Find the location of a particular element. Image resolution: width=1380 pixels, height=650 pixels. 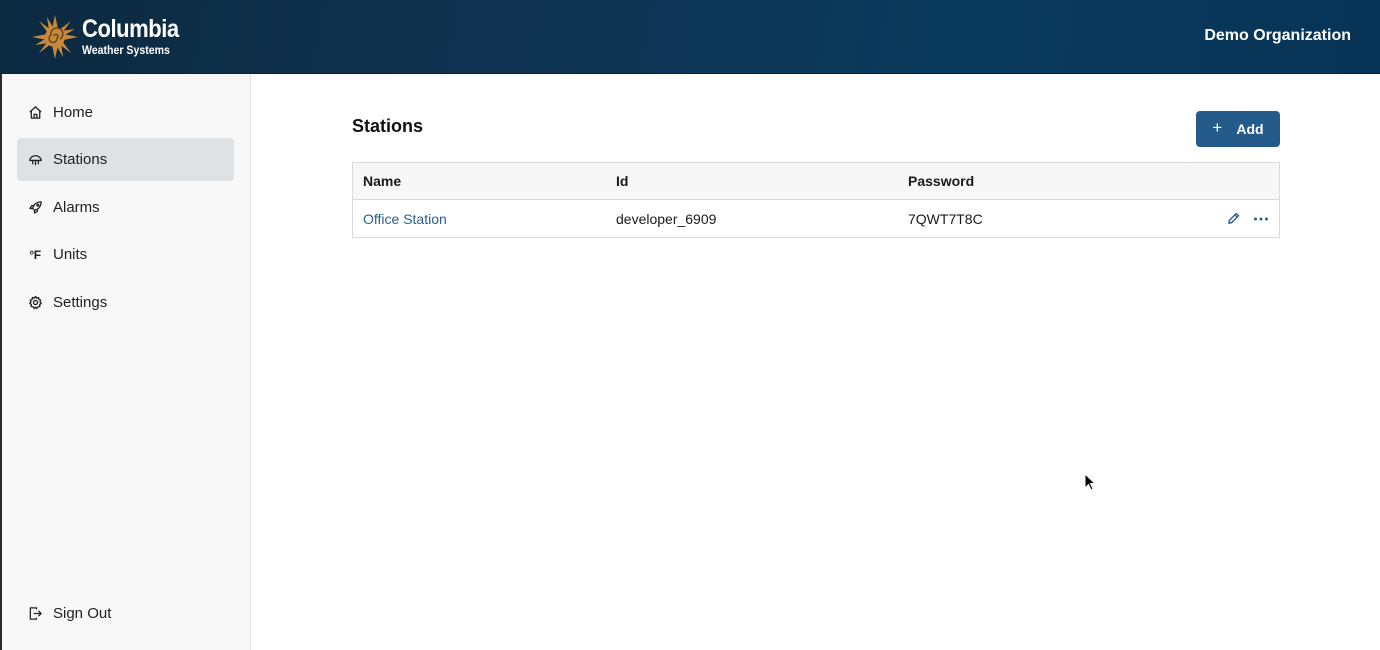

organization-name: Demo Organization is located at coordinates (1277, 36).